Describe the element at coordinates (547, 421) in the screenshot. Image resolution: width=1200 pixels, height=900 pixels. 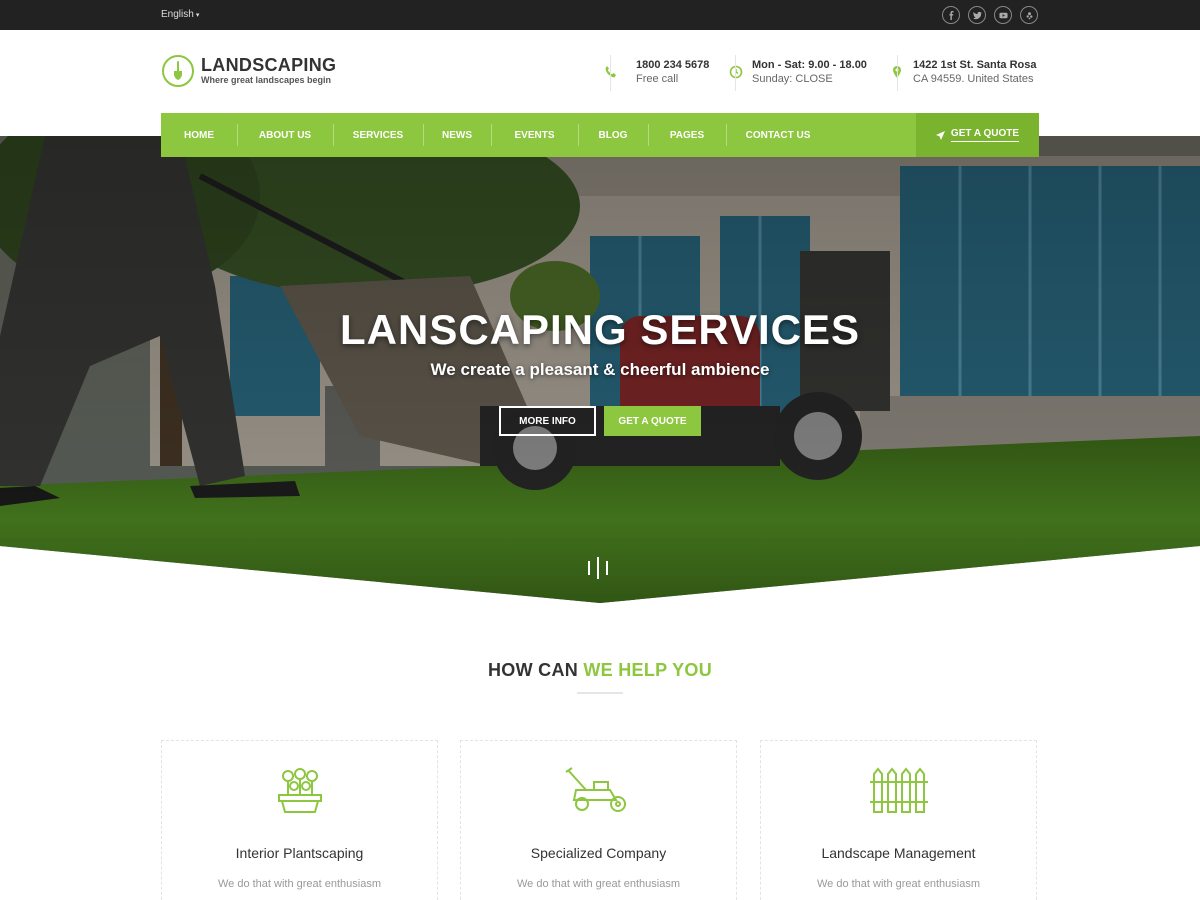
I see `more-info-button: MORE INFO` at that location.